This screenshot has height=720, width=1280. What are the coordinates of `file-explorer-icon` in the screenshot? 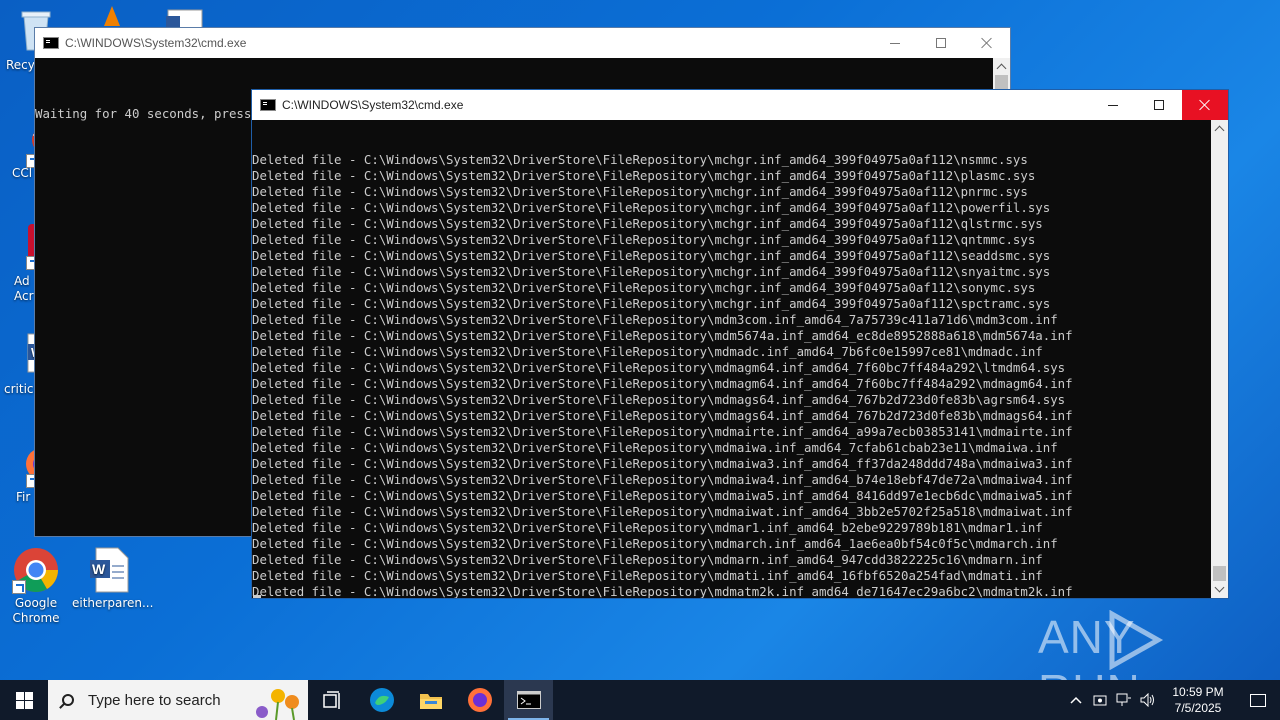 It's located at (430, 701).